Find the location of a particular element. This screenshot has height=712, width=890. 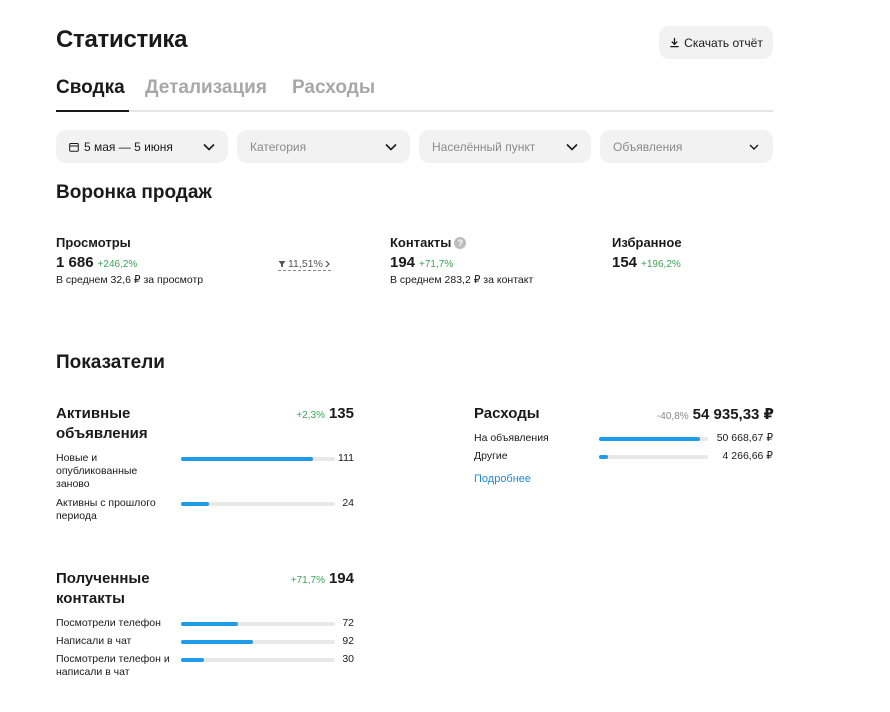

bar-label: Другие is located at coordinates (491, 456).